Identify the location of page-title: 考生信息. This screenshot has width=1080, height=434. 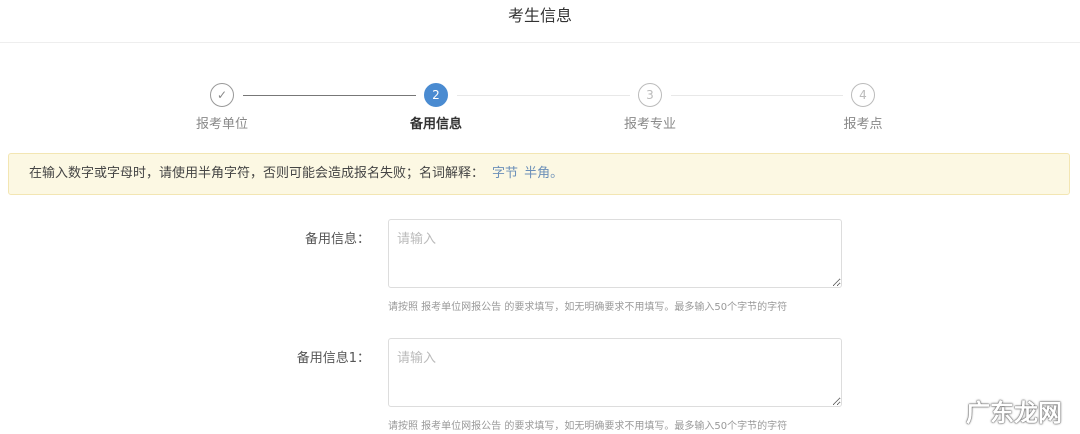
(539, 15).